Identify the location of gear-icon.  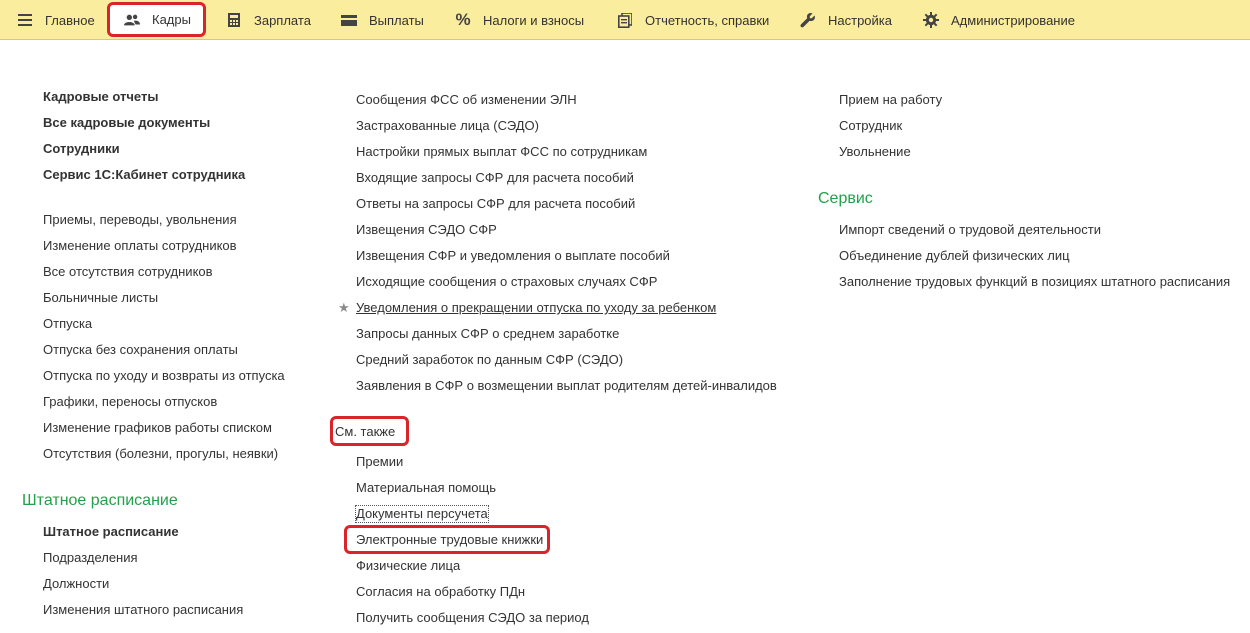
(931, 20).